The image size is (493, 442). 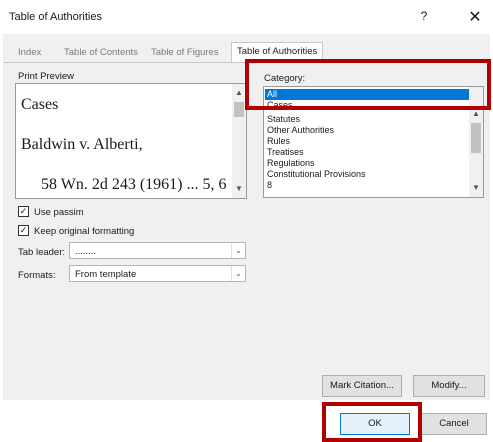 I want to click on category-item-8: 8, so click(x=367, y=185).